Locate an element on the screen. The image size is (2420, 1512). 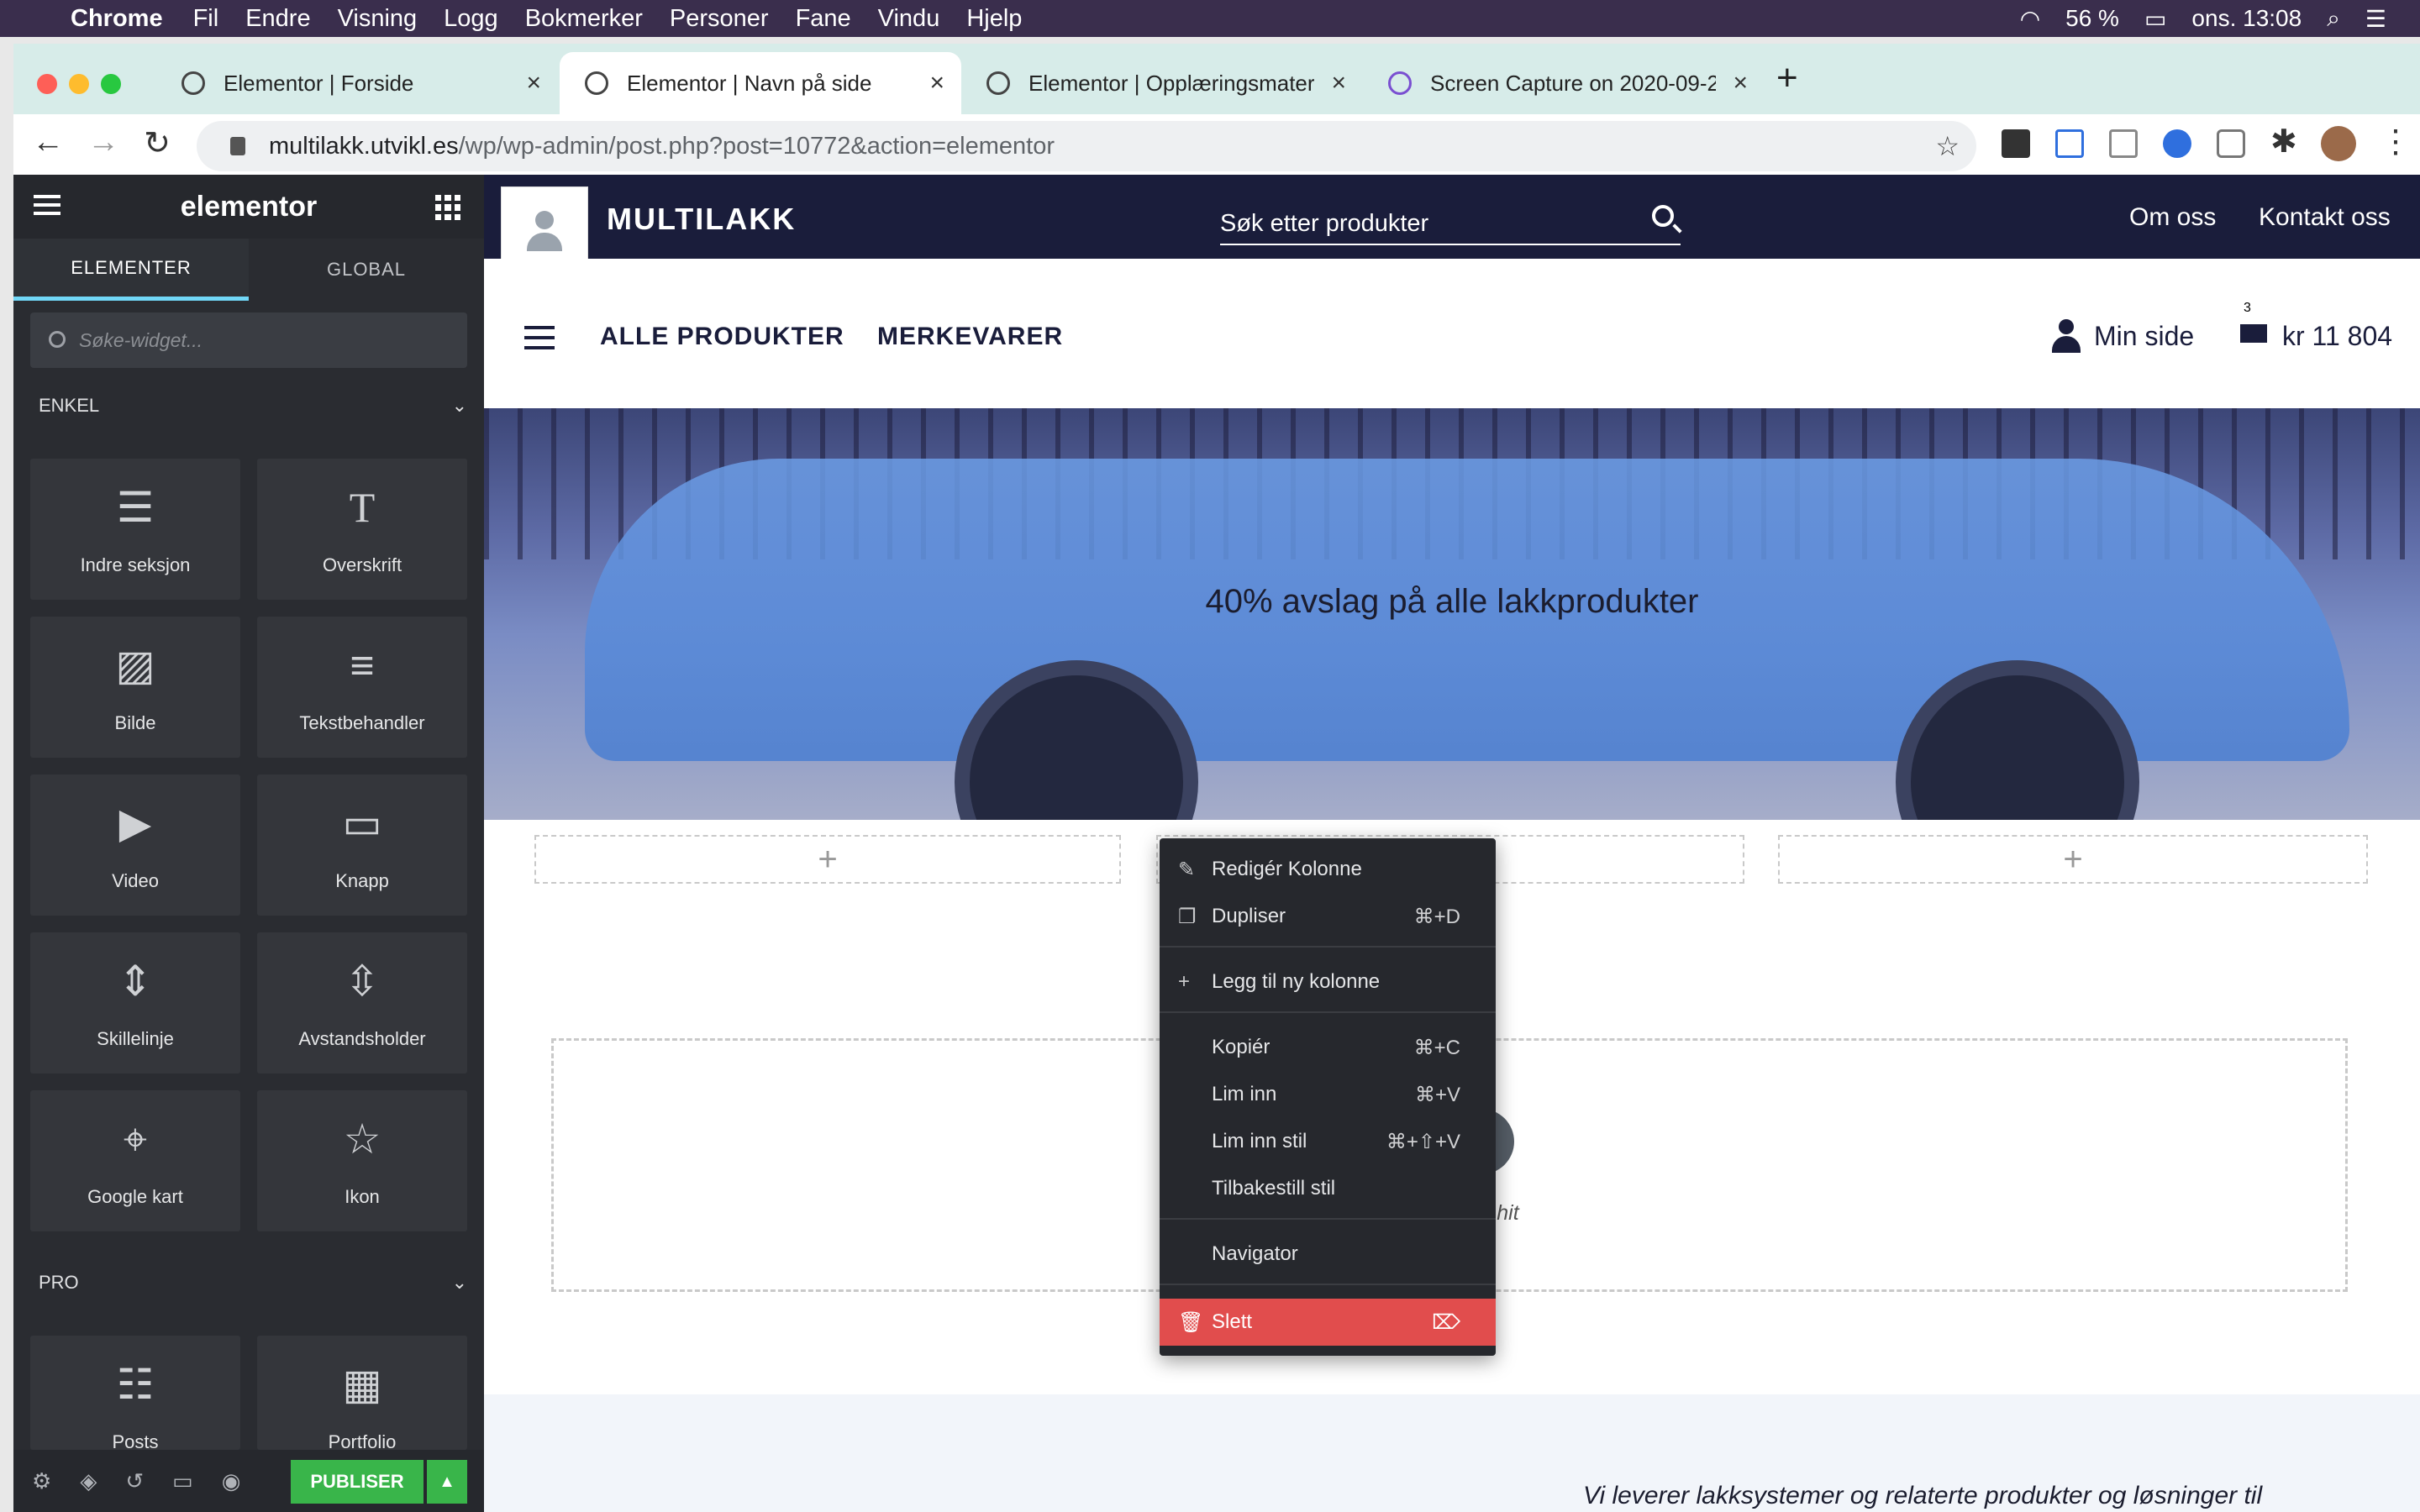
delete-key-icon: ⌦ is located at coordinates (1446, 1322).